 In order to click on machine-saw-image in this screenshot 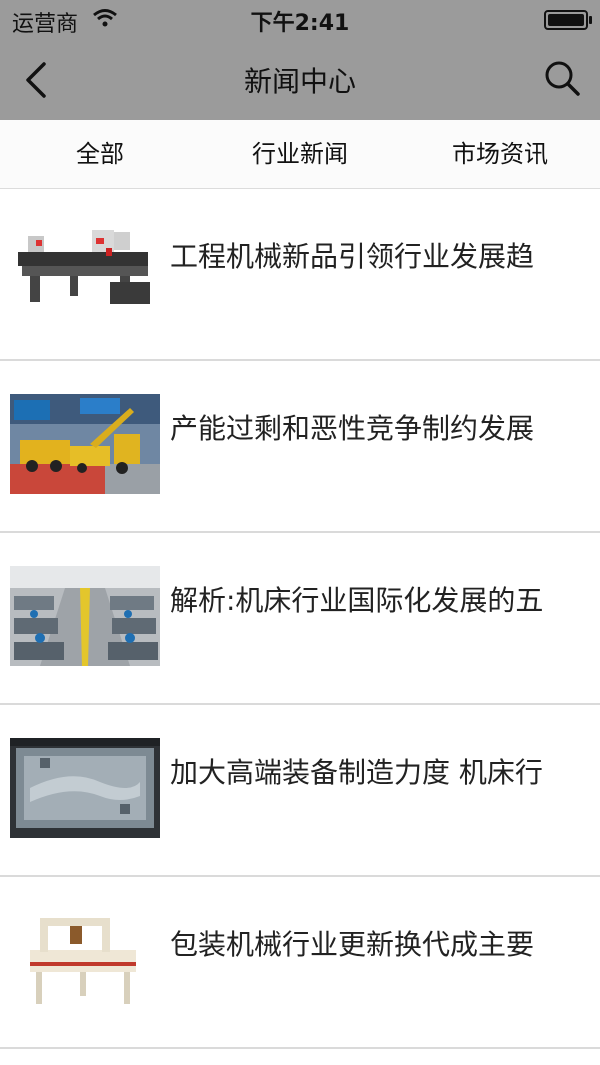, I will do `click(85, 272)`.